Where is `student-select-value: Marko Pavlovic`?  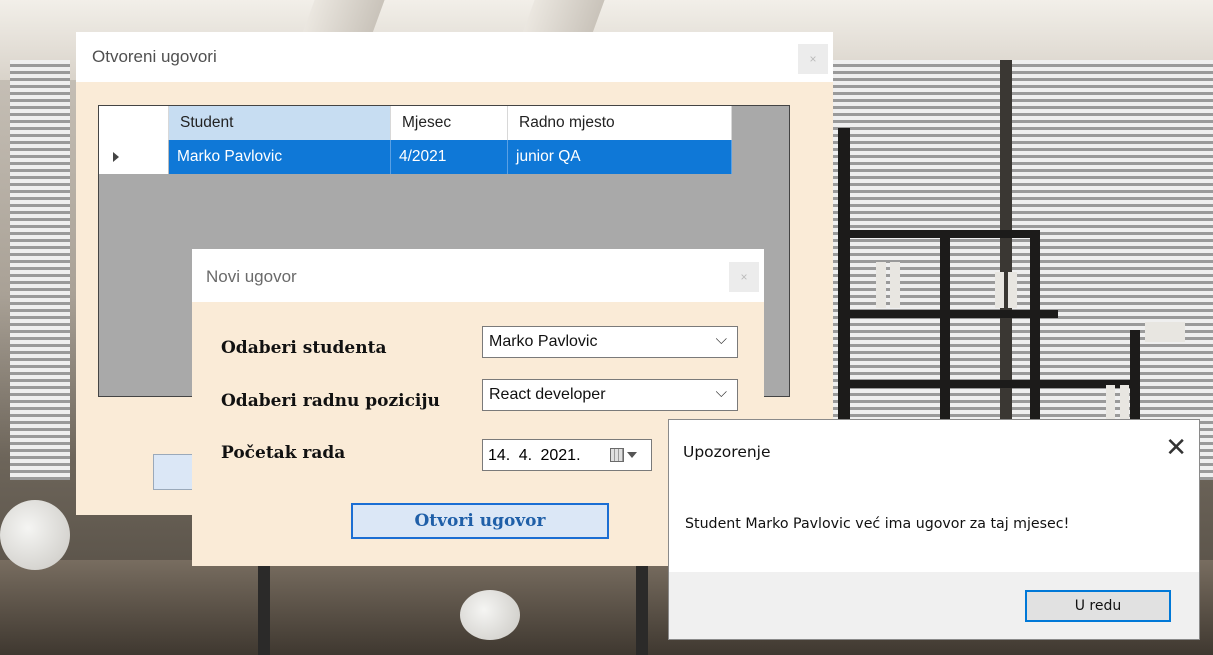
student-select-value: Marko Pavlovic is located at coordinates (543, 341).